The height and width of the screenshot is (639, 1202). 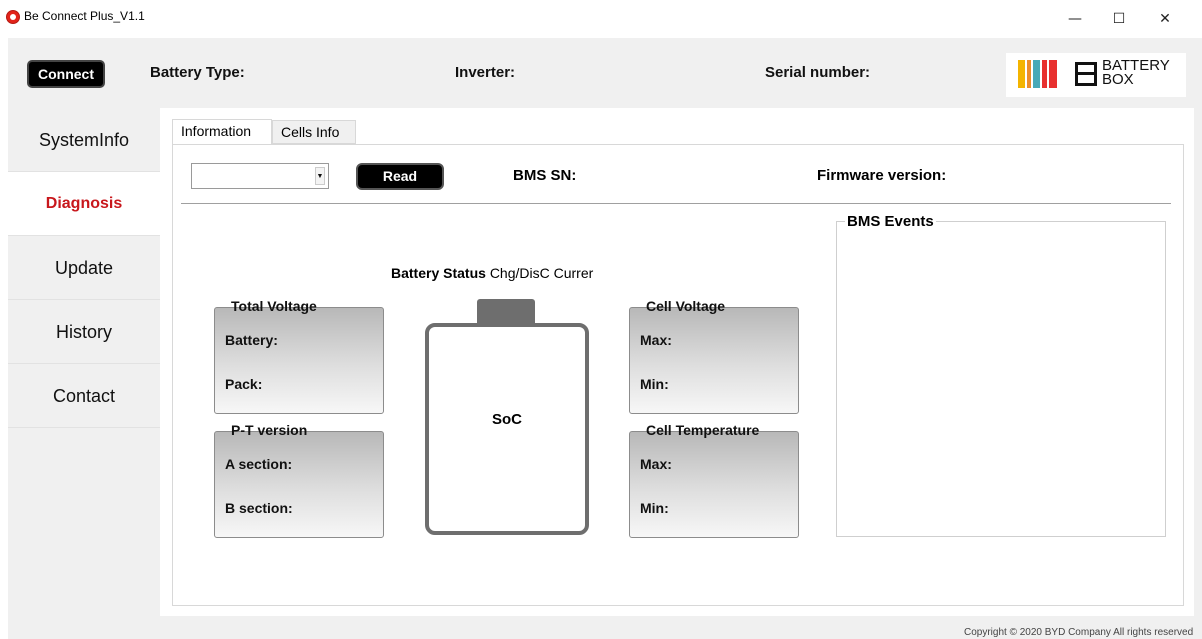 I want to click on soc-label: SoC, so click(x=507, y=419).